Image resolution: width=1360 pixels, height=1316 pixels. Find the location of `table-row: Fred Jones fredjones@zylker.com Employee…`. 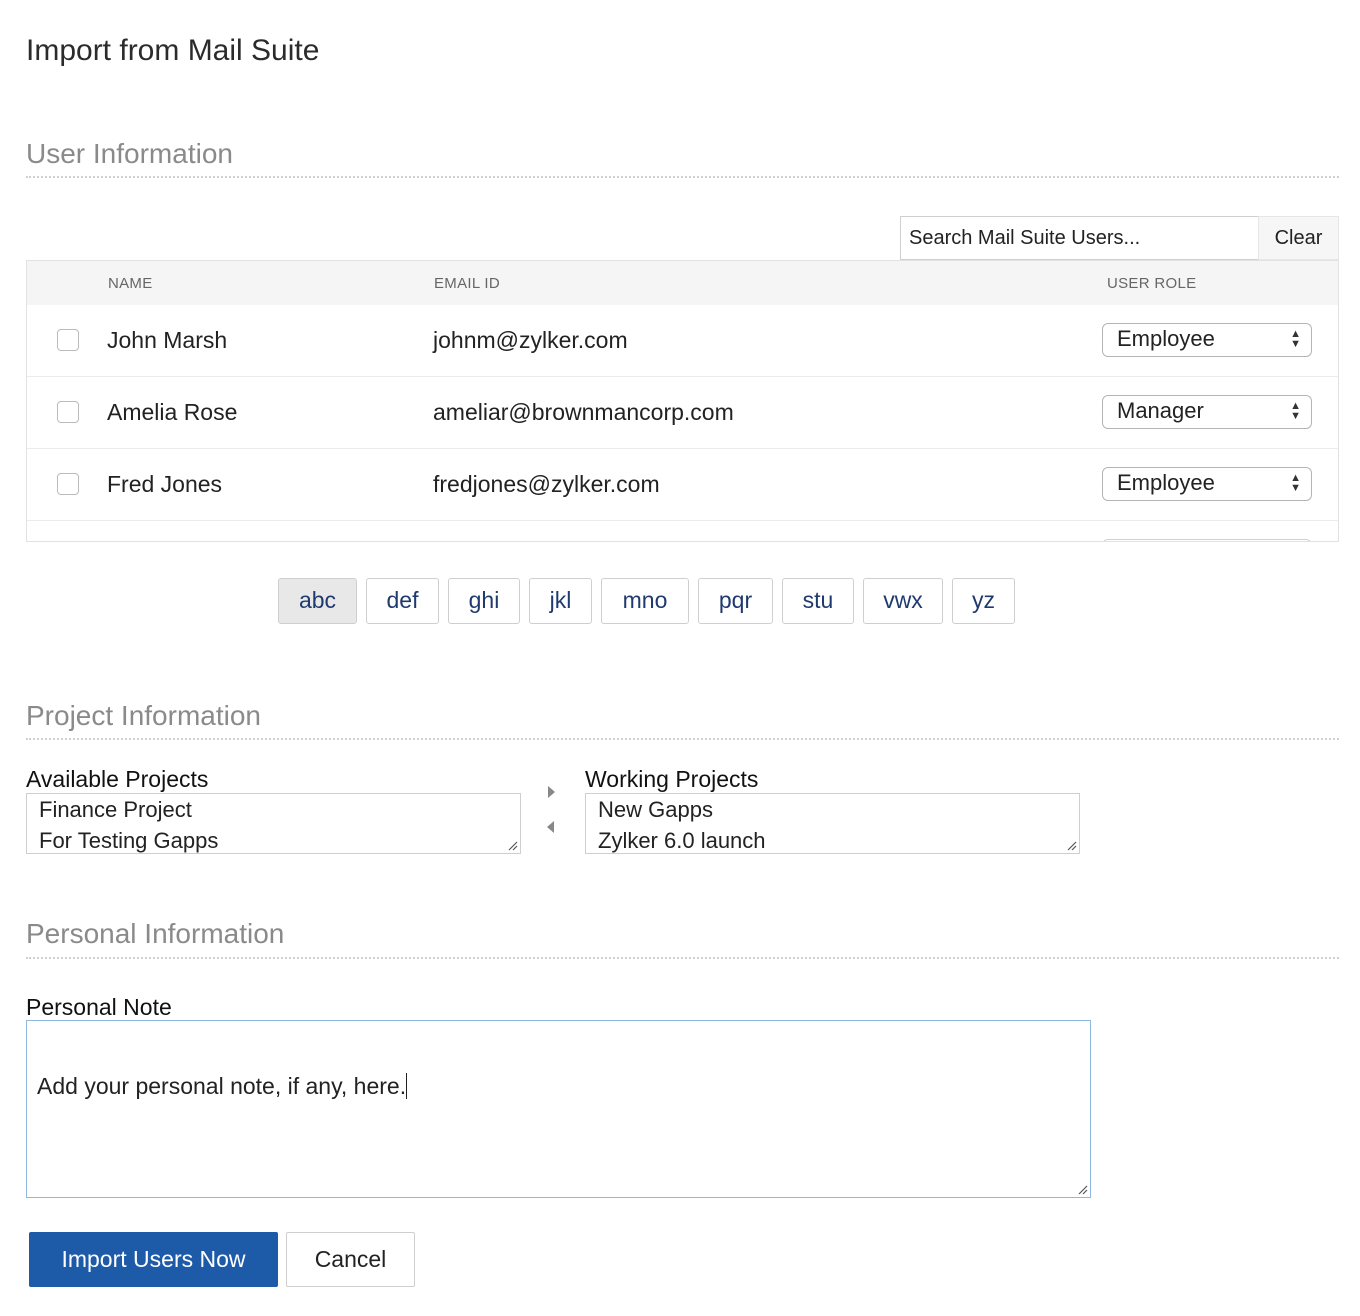

table-row: Fred Jones fredjones@zylker.com Employee… is located at coordinates (682, 485).